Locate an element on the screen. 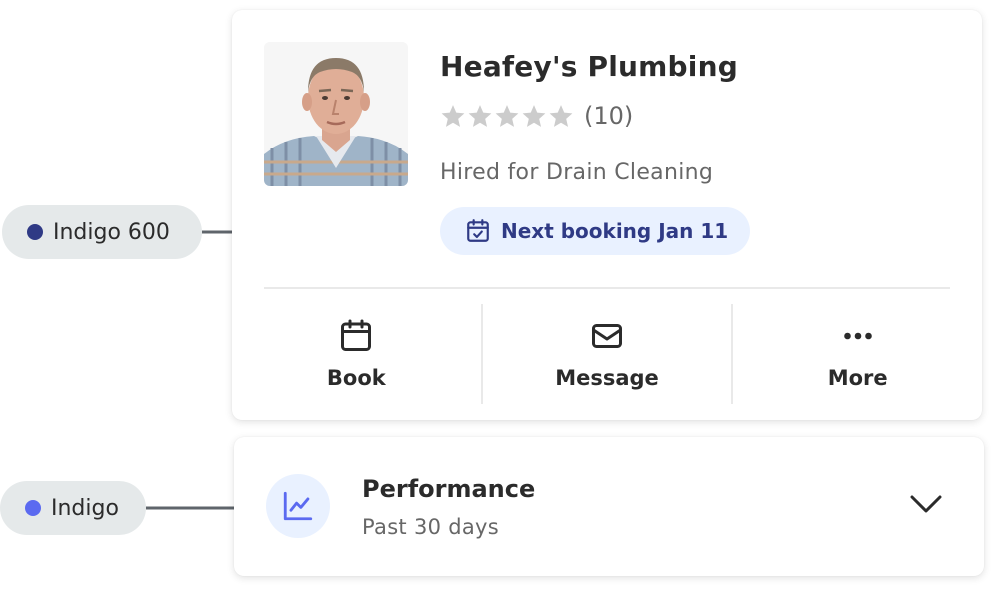  hired-for-text: Hired for Drain Cleaning is located at coordinates (577, 172).